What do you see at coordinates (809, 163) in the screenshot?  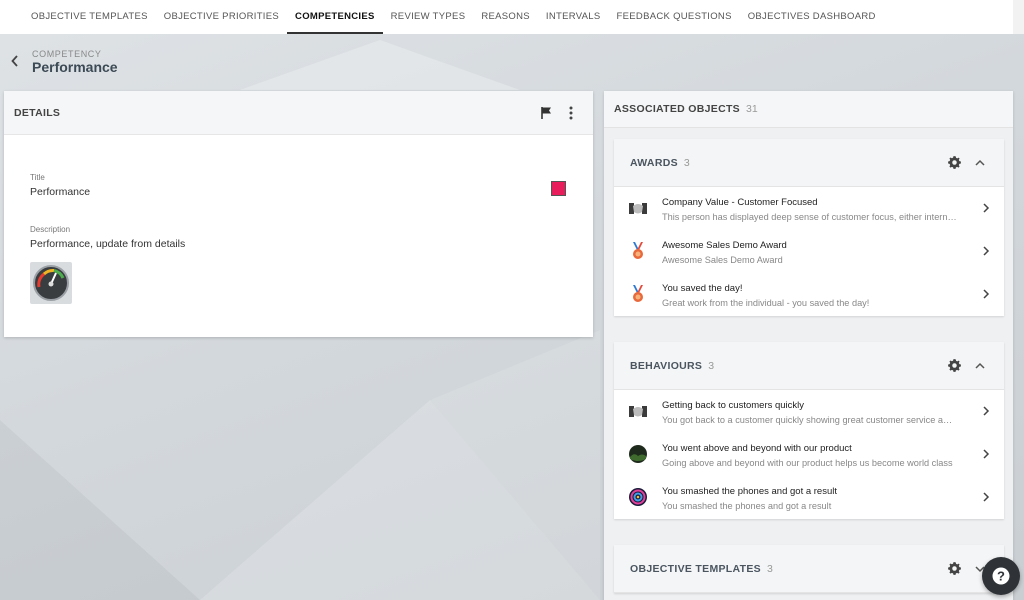 I see `awards-section-header: AWARDS 3` at bounding box center [809, 163].